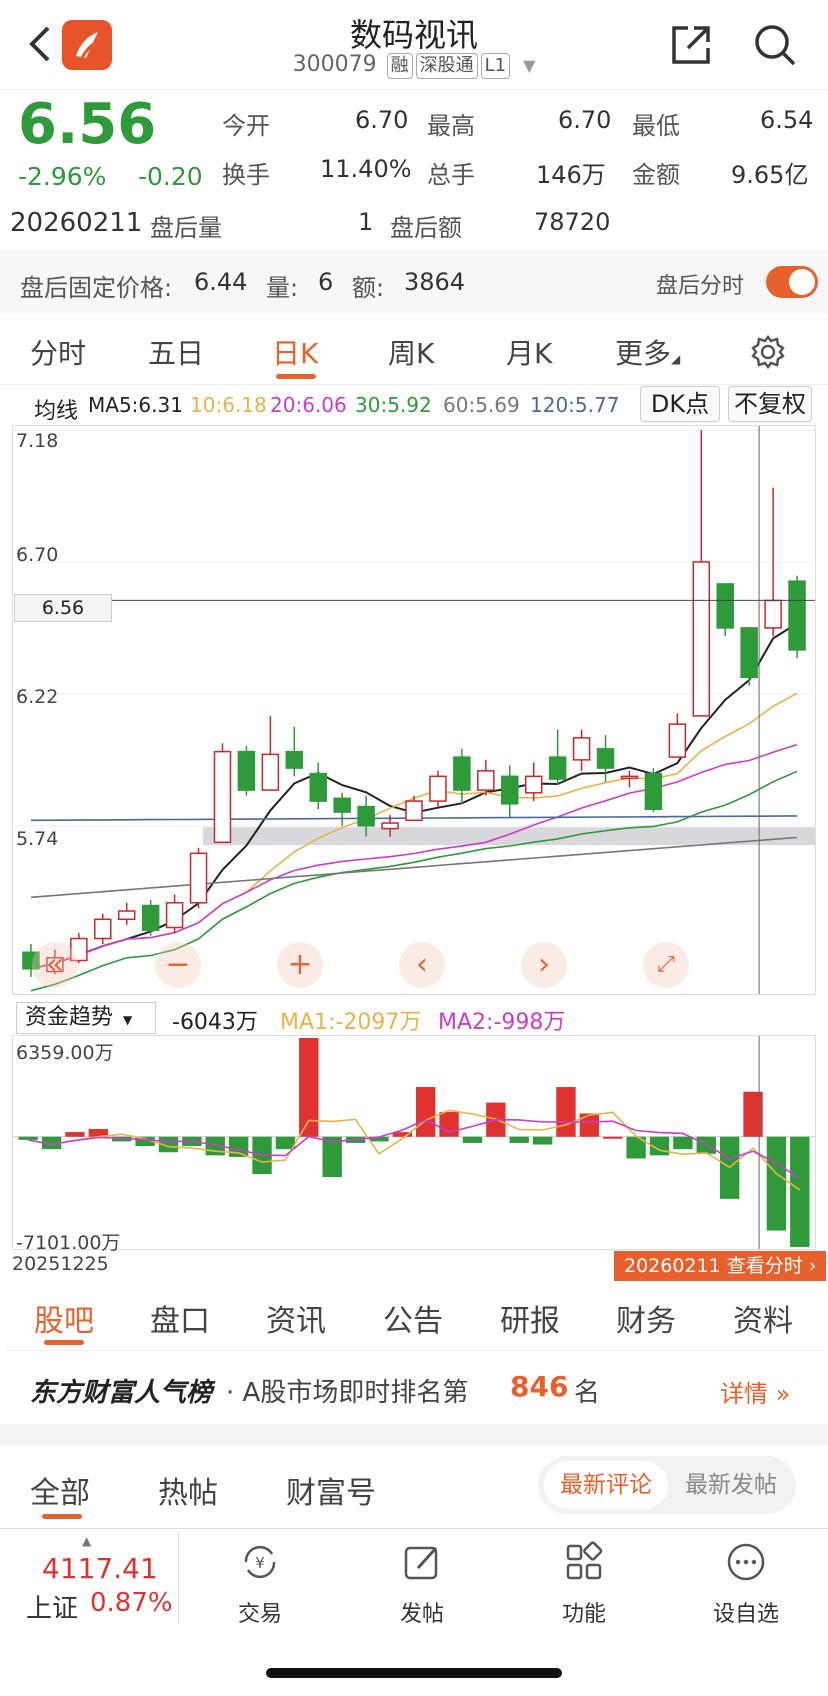  Describe the element at coordinates (246, 126) in the screenshot. I see `open-label: 今开` at that location.